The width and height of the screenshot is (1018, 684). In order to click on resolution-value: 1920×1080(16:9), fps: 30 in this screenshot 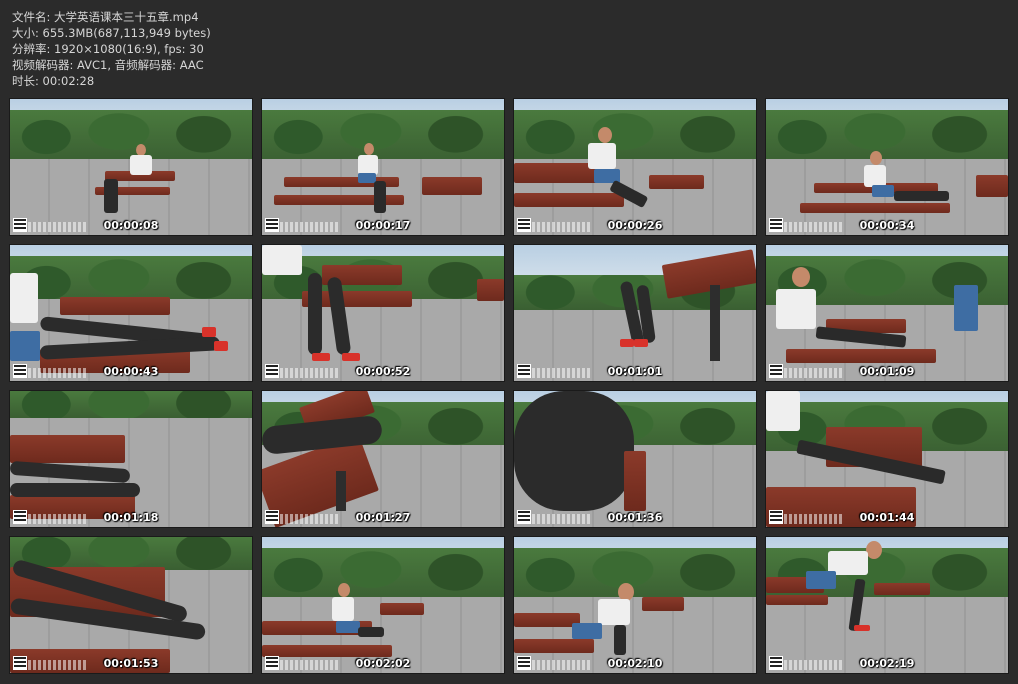, I will do `click(129, 49)`.